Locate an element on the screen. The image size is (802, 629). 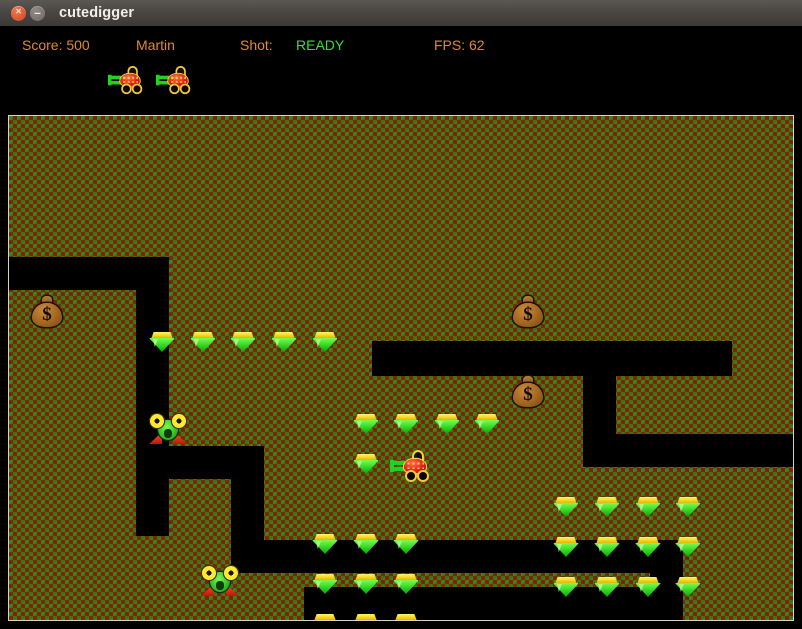
fps-display: FPS: 62 is located at coordinates (459, 45).